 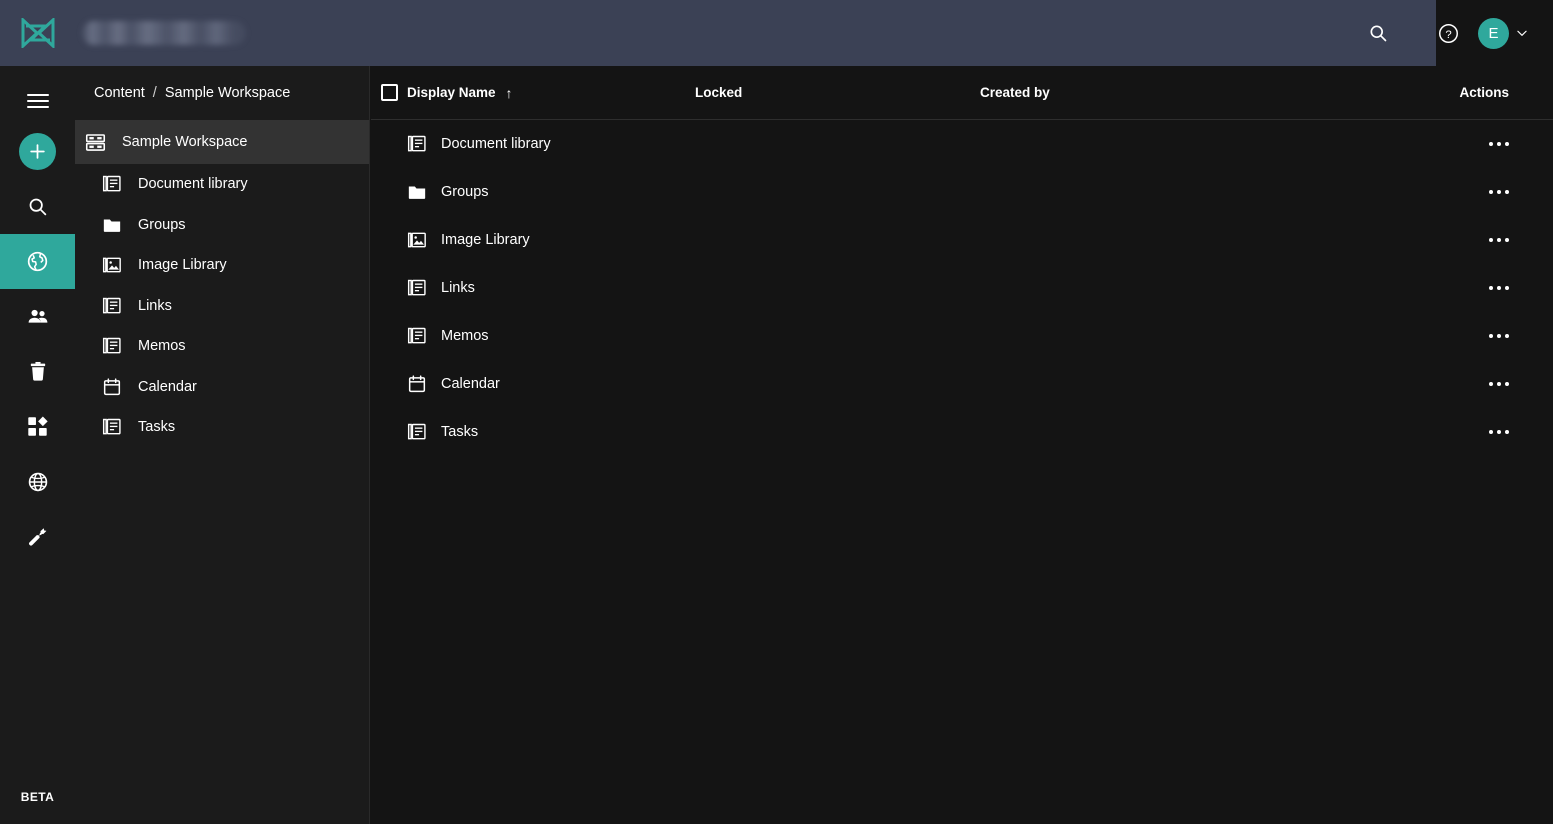 I want to click on help-circle-icon: ?, so click(x=1448, y=33).